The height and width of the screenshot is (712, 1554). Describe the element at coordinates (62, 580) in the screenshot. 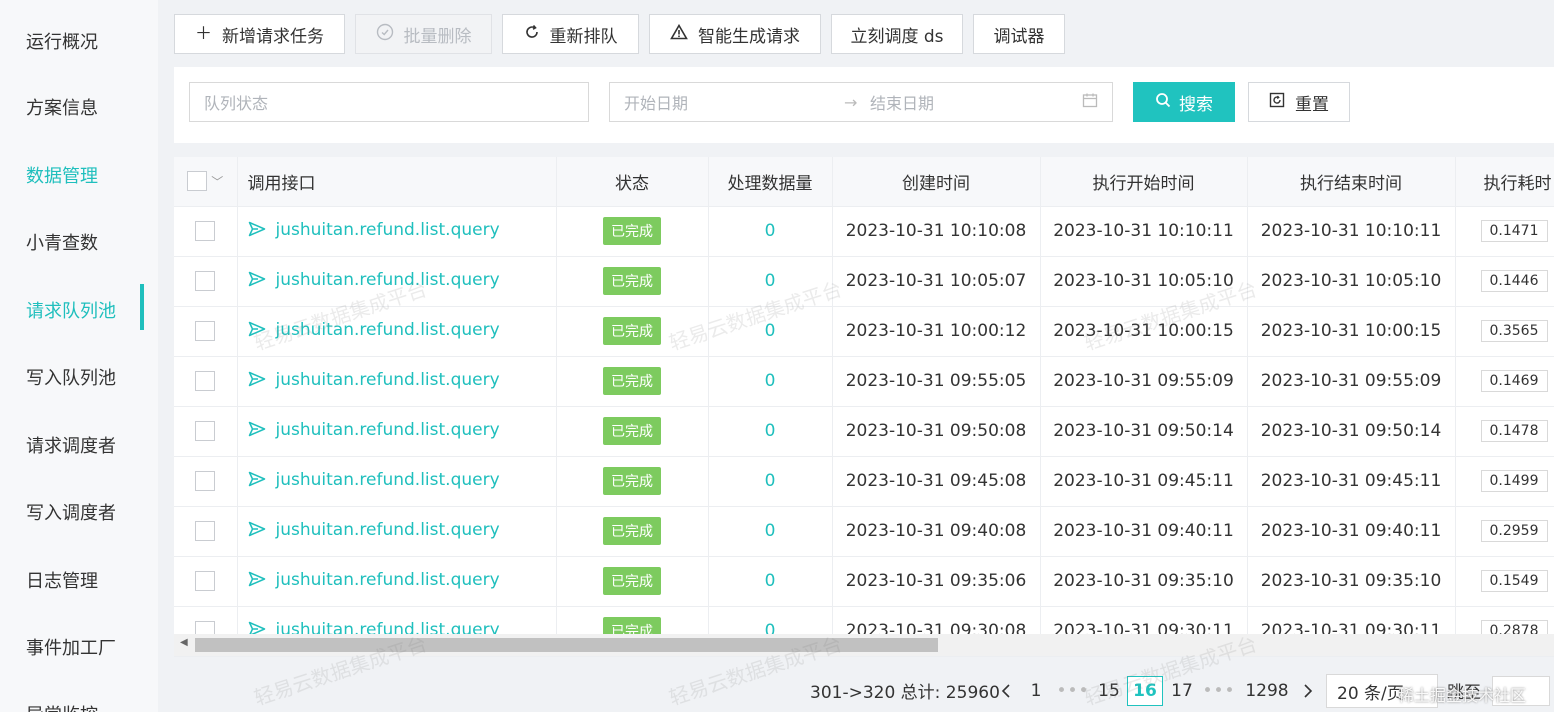

I see `sidebar-item-log-management: 日志管理` at that location.